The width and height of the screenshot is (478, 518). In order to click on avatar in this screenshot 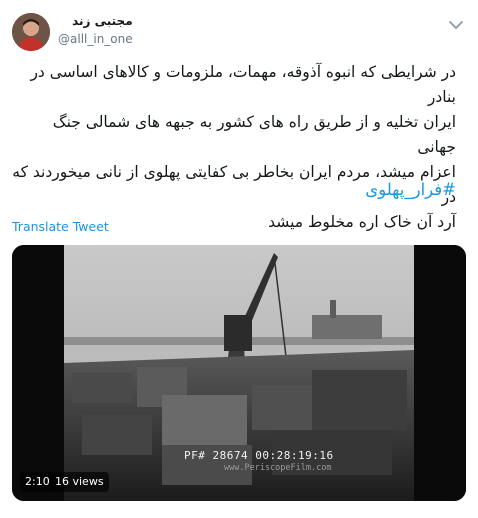, I will do `click(31, 32)`.